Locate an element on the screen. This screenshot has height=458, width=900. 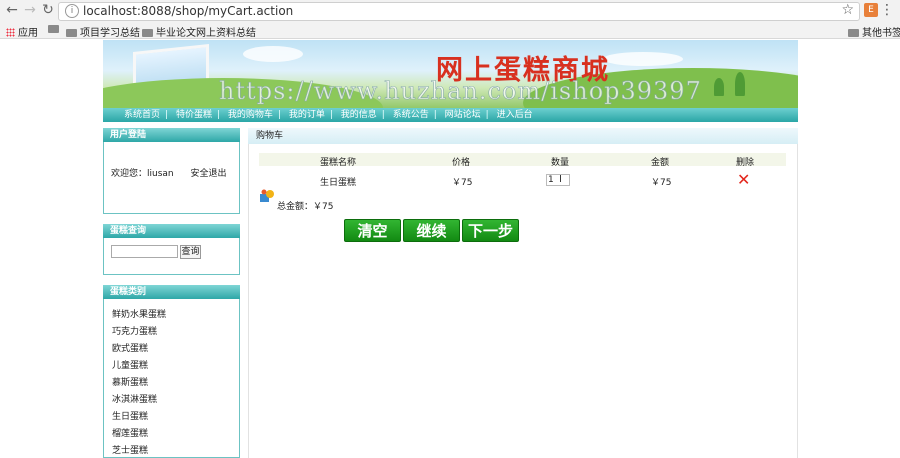
back-icon: ← is located at coordinates (12, 10).